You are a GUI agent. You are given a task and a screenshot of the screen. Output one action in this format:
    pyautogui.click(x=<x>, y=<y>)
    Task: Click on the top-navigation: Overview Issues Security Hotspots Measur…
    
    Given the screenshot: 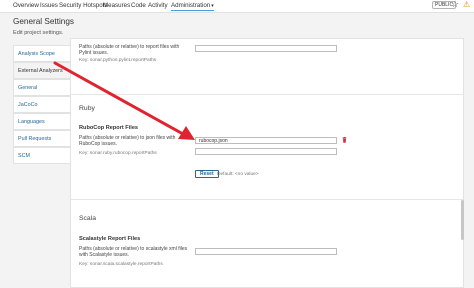 What is the action you would take?
    pyautogui.click(x=237, y=6)
    